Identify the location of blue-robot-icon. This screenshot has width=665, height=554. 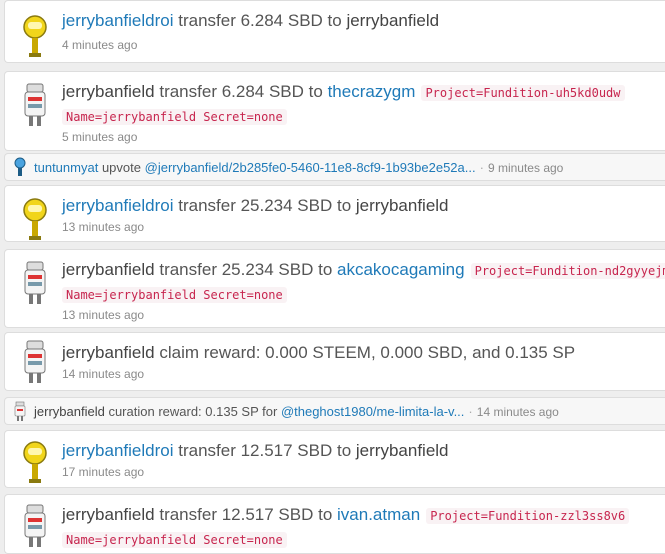
(20, 168).